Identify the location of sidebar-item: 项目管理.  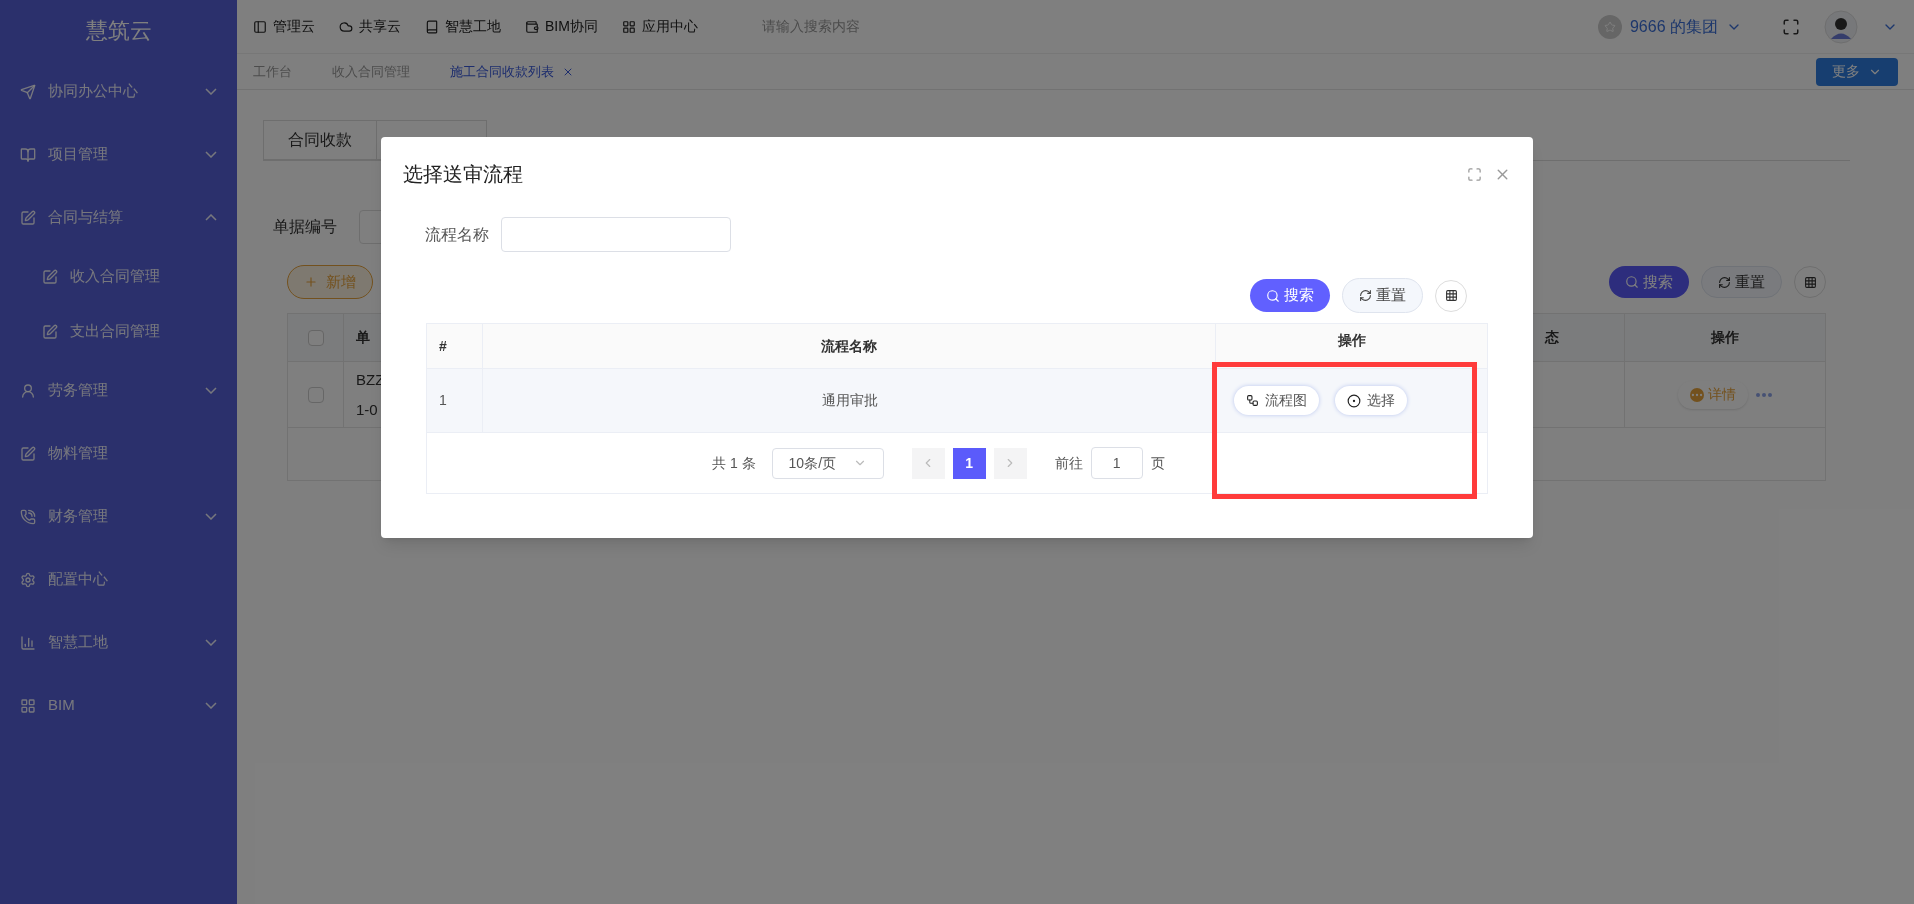
(118, 154).